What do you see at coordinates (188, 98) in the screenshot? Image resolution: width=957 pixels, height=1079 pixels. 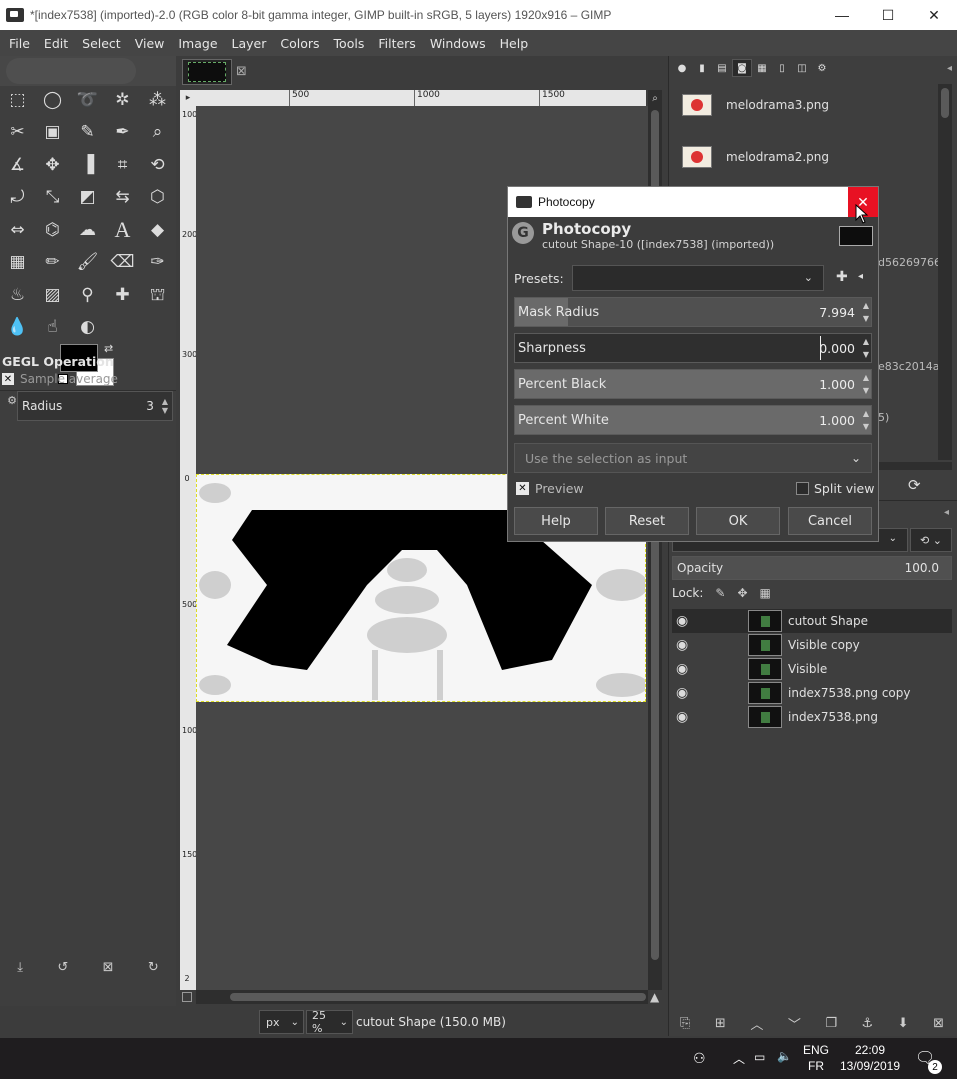 I see `ruler-corner-icon: ▸` at bounding box center [188, 98].